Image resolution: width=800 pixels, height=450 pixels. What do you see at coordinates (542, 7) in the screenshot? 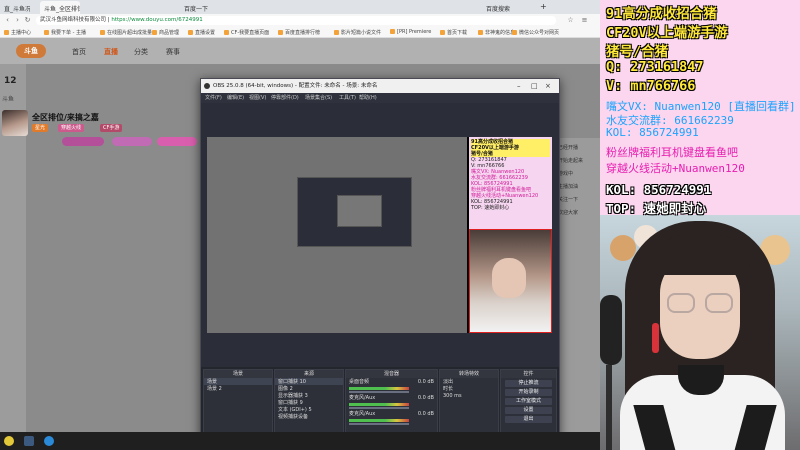
I see `new-tab-button: +` at bounding box center [542, 7].